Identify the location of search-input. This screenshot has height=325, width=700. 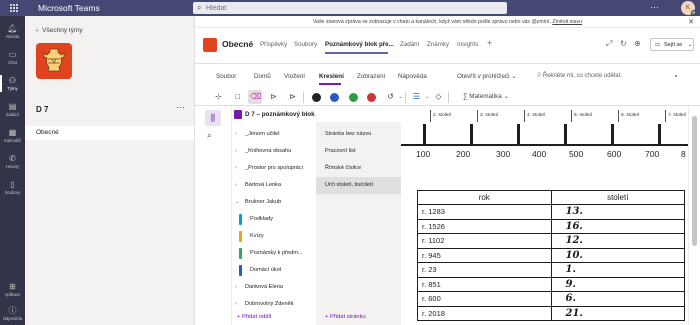
(354, 8).